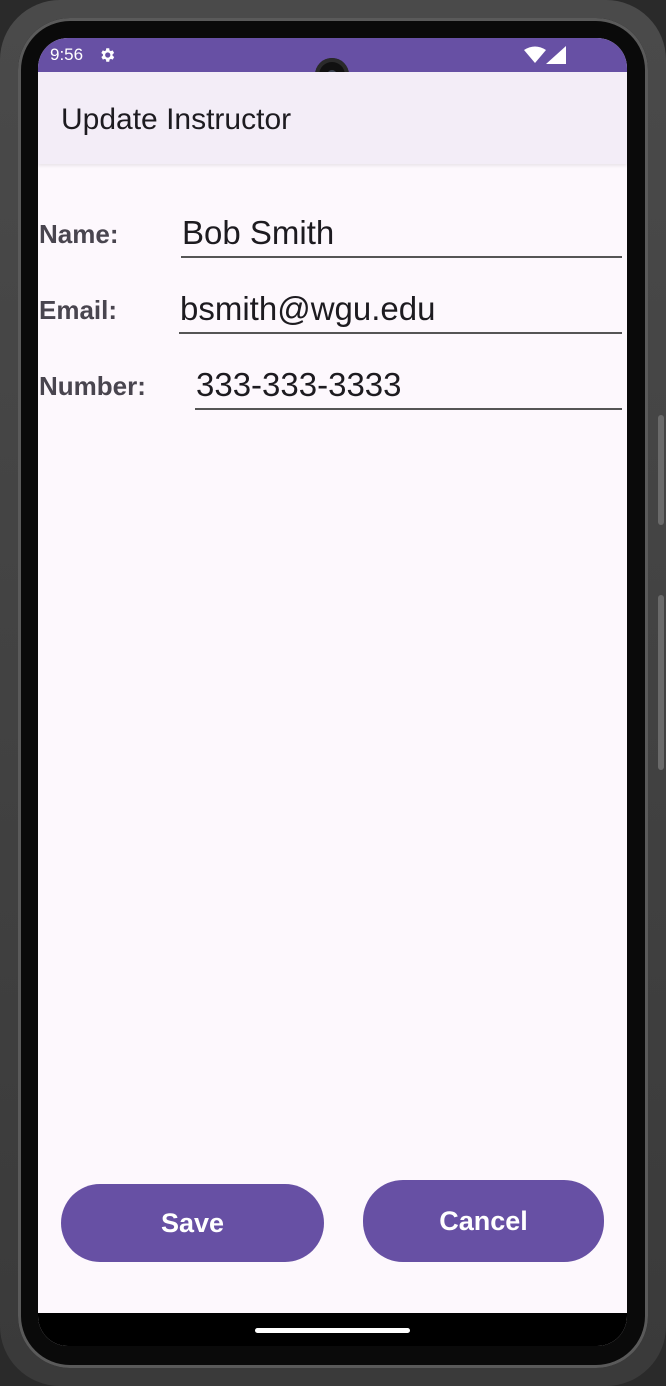  I want to click on gear-icon, so click(107, 55).